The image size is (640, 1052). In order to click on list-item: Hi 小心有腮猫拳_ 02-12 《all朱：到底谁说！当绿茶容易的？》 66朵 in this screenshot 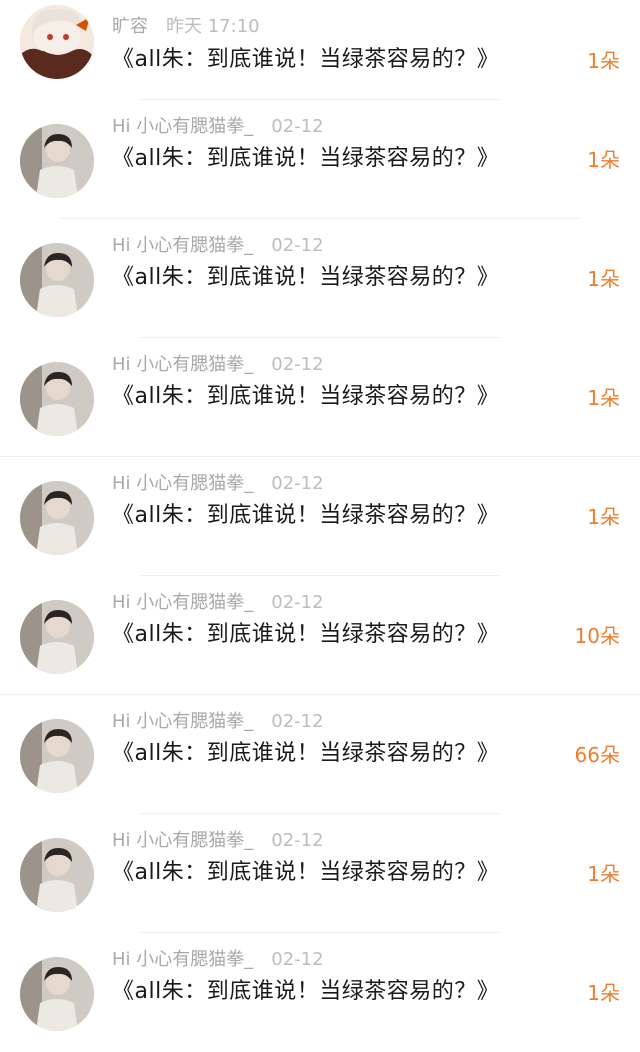, I will do `click(320, 754)`.